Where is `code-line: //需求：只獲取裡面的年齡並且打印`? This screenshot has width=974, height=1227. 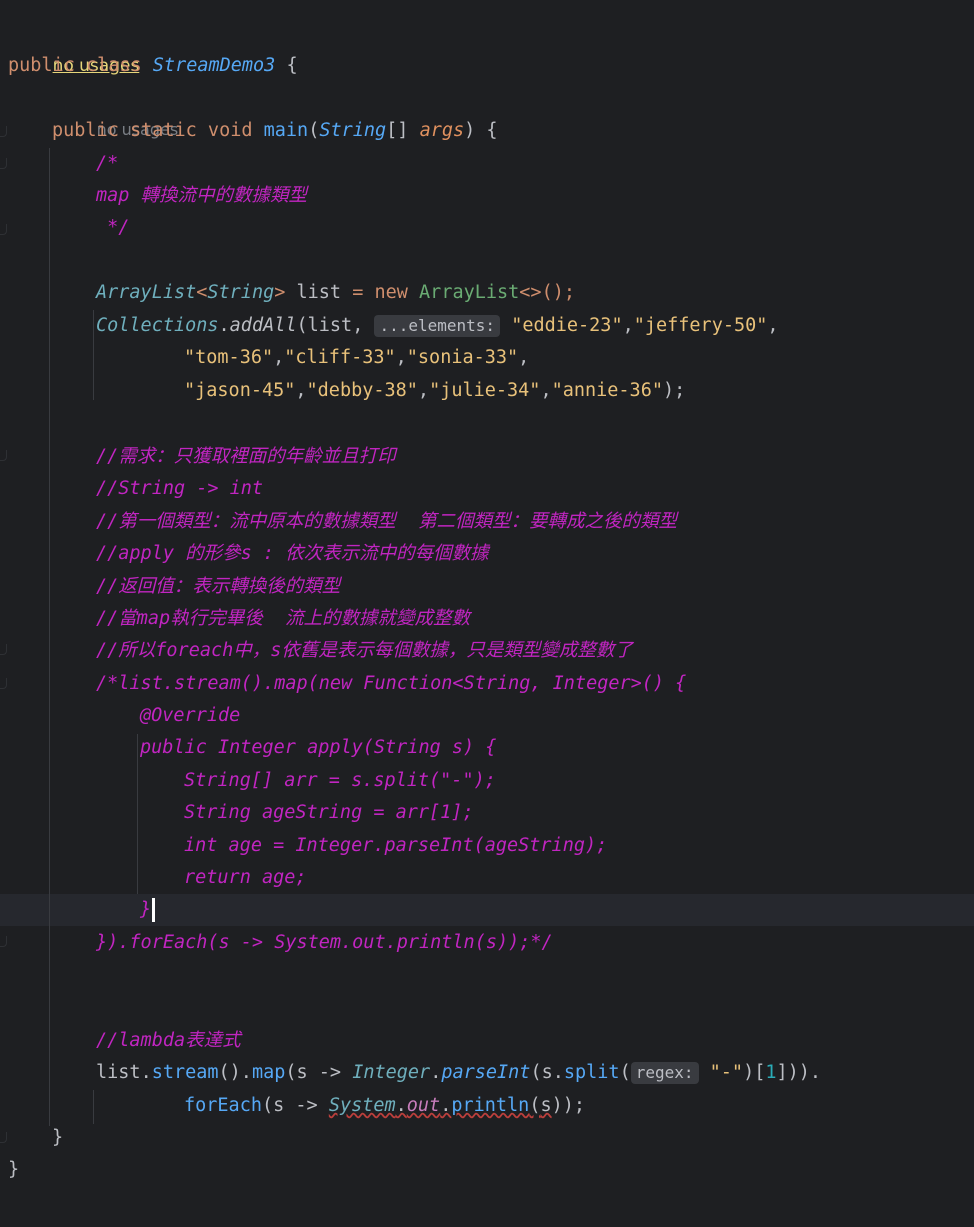
code-line: //需求：只獲取裡面的年齡並且打印 is located at coordinates (246, 457).